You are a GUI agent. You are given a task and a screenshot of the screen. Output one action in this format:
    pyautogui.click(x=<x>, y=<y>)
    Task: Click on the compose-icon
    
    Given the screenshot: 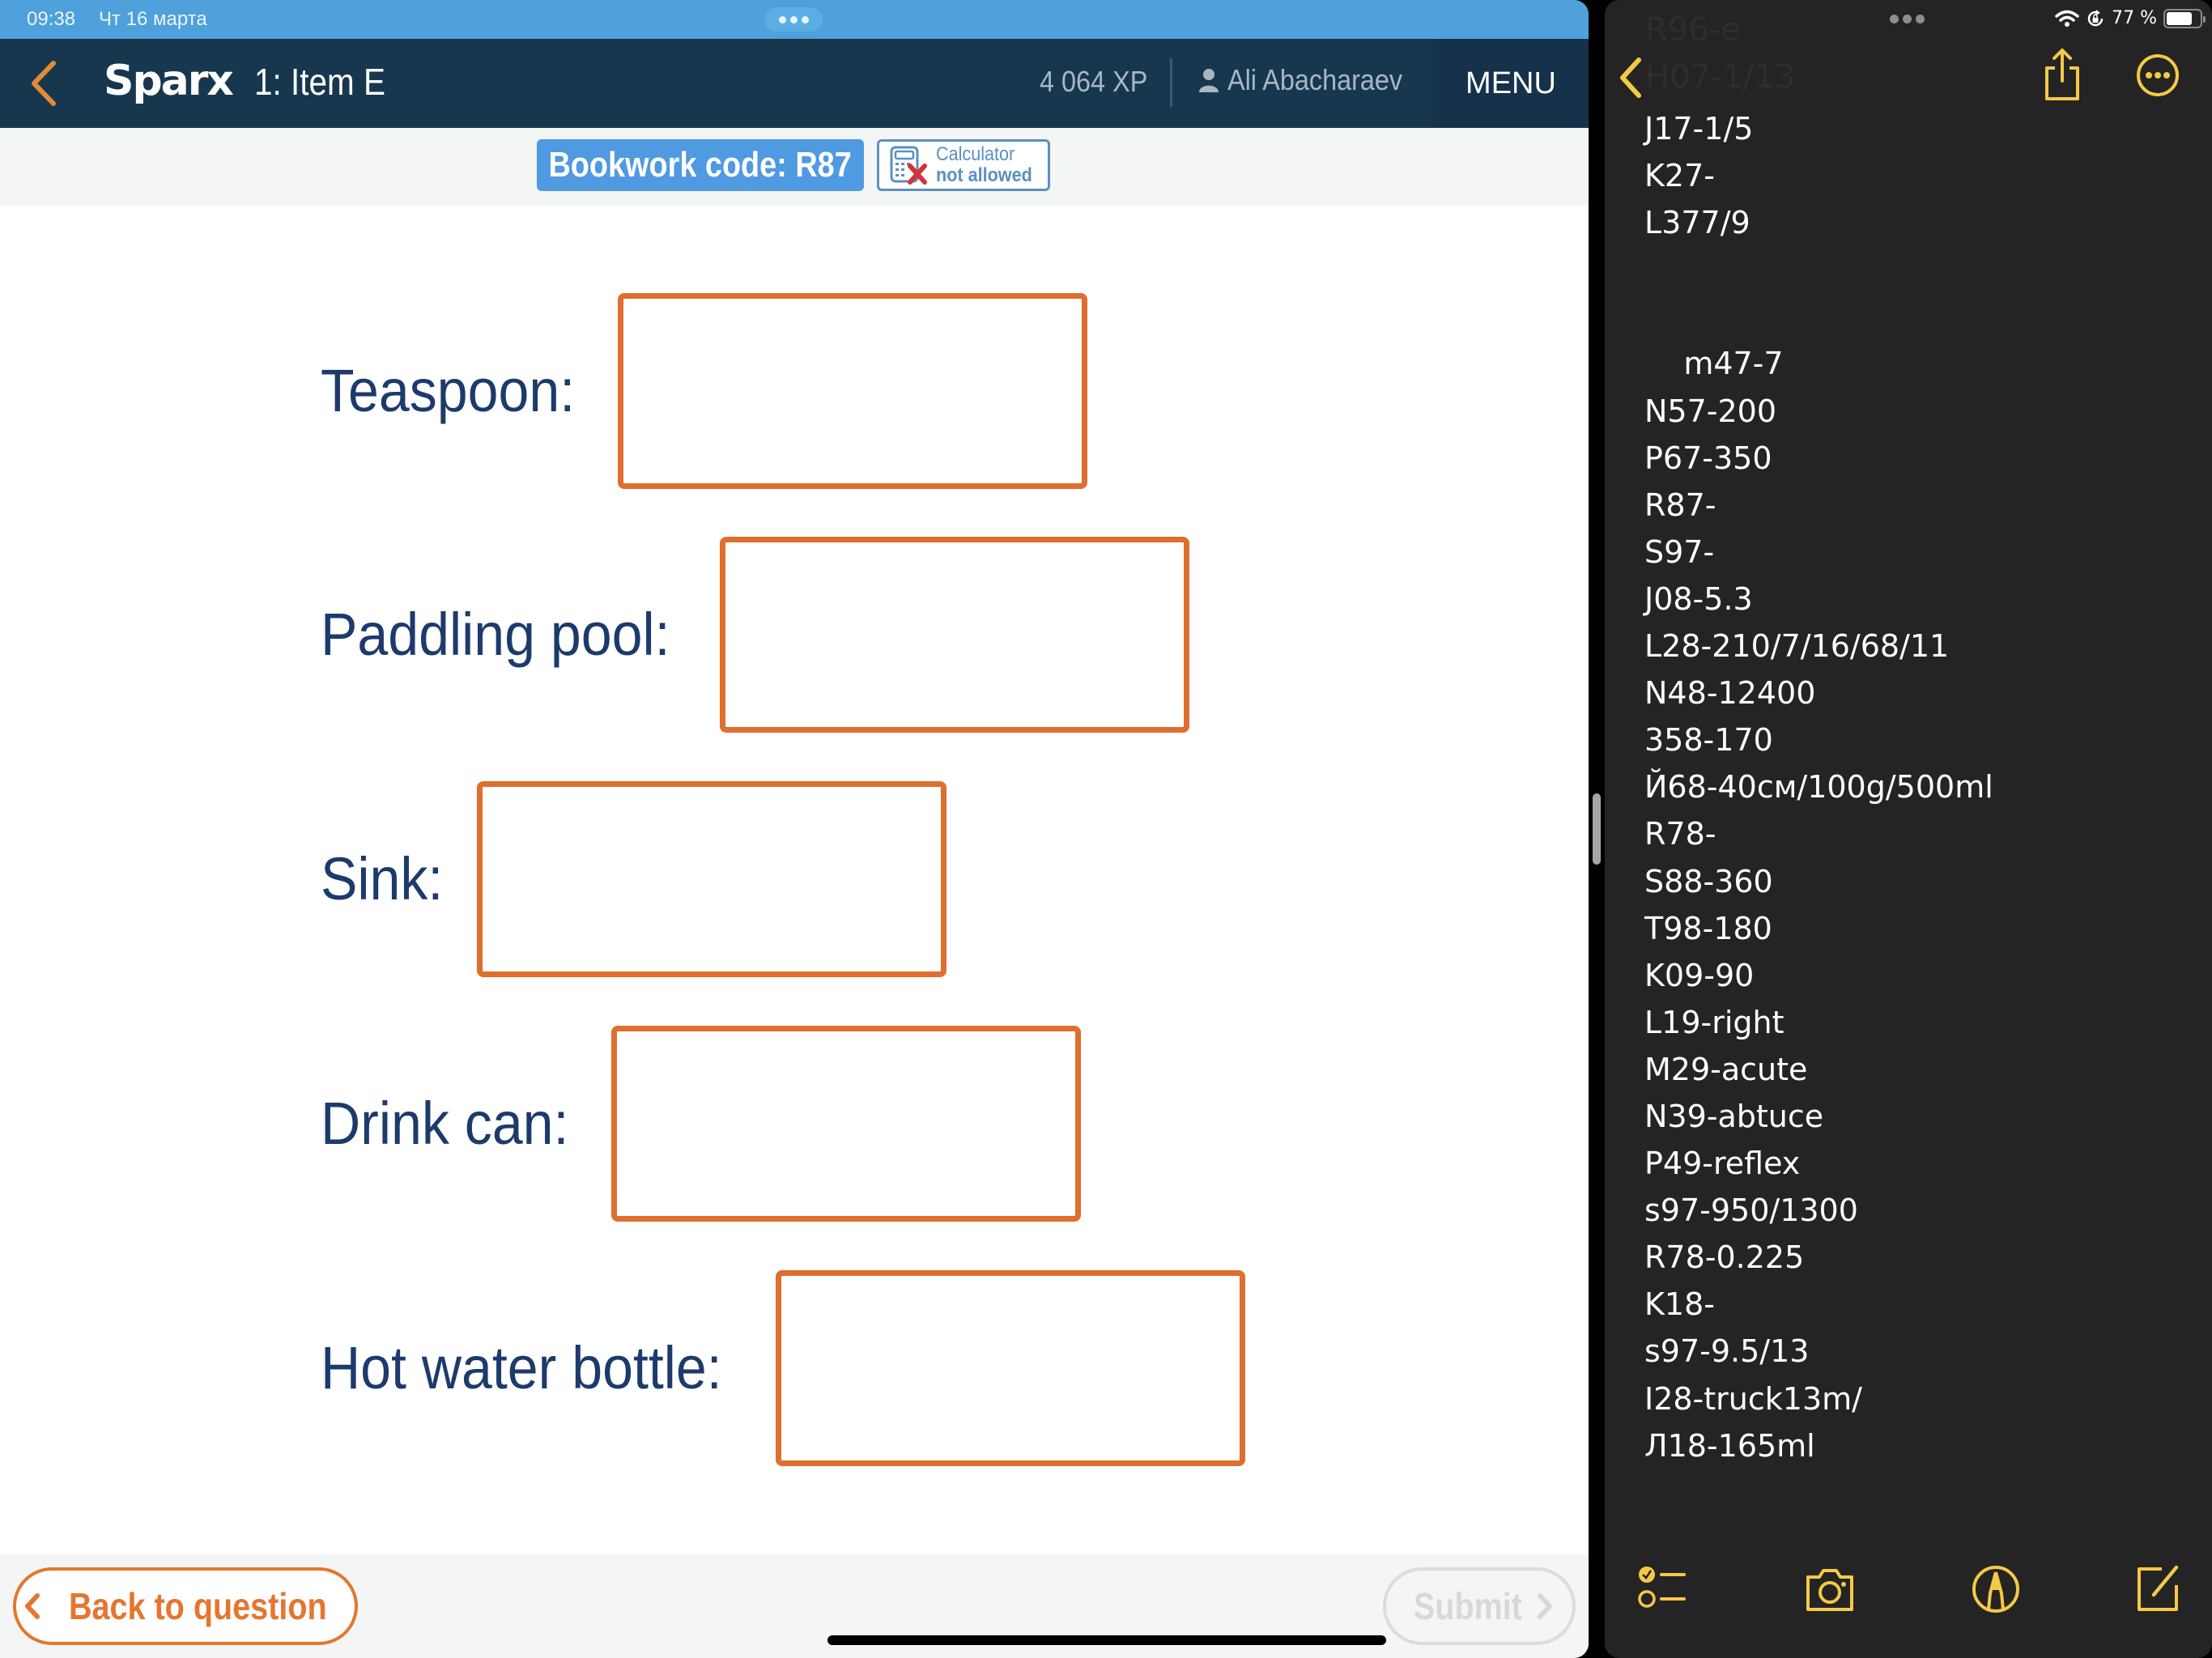 What is the action you would take?
    pyautogui.click(x=2159, y=1588)
    